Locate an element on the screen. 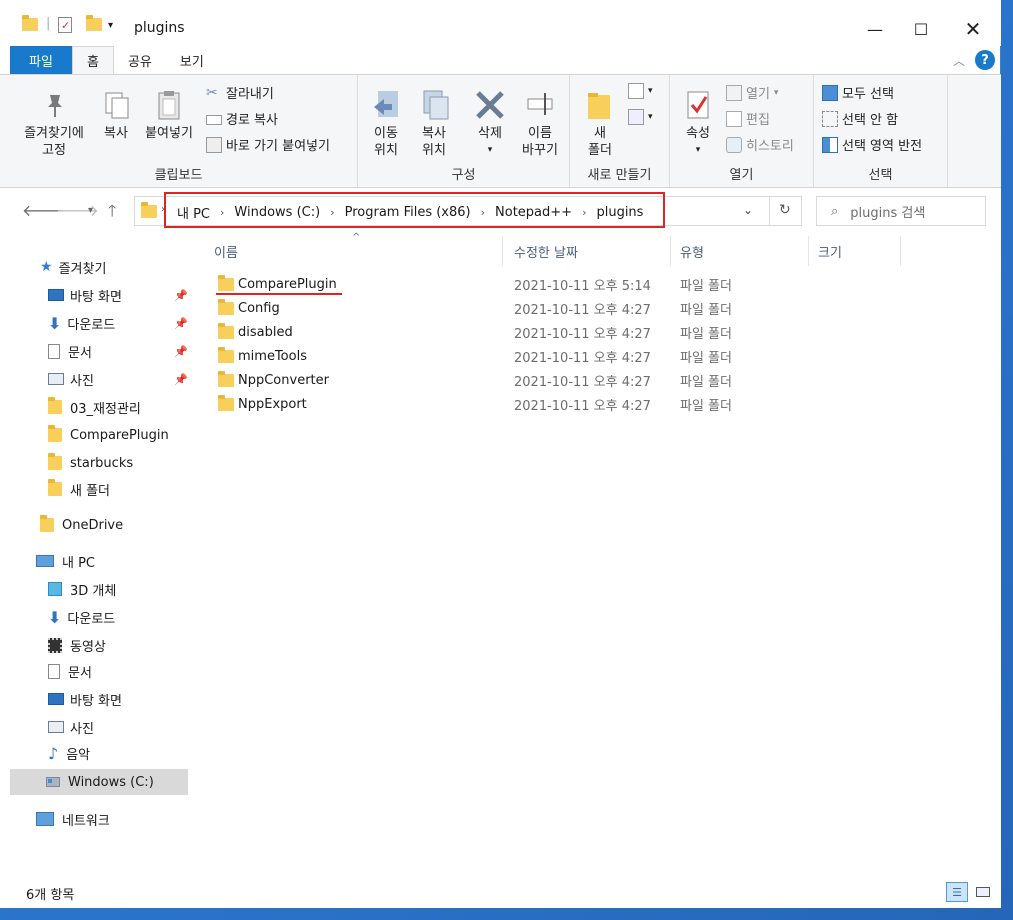 This screenshot has width=1013, height=920. refresh-icon: ↻ is located at coordinates (785, 210).